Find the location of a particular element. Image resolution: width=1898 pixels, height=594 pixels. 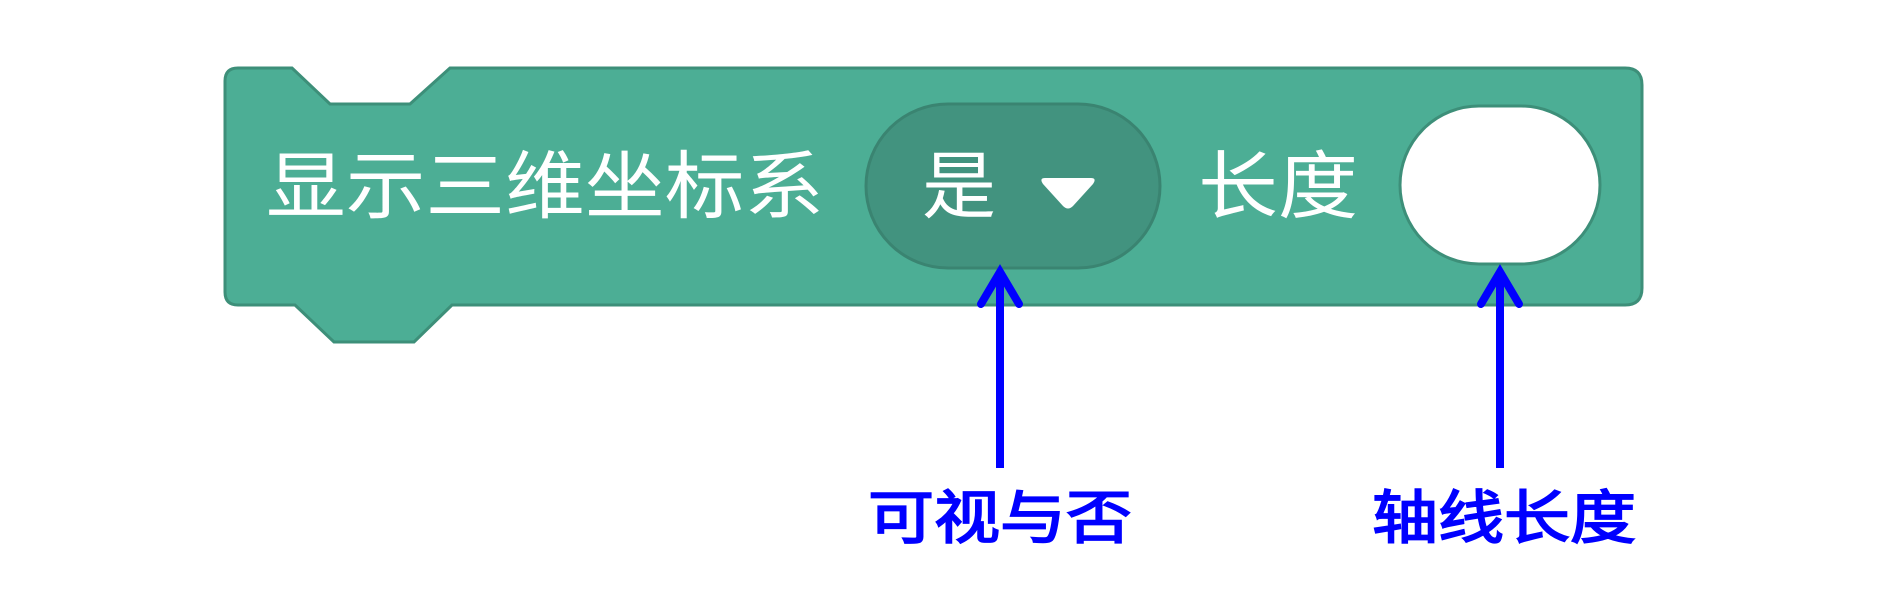

block-label: 显示三维坐标系 is located at coordinates (545, 187).